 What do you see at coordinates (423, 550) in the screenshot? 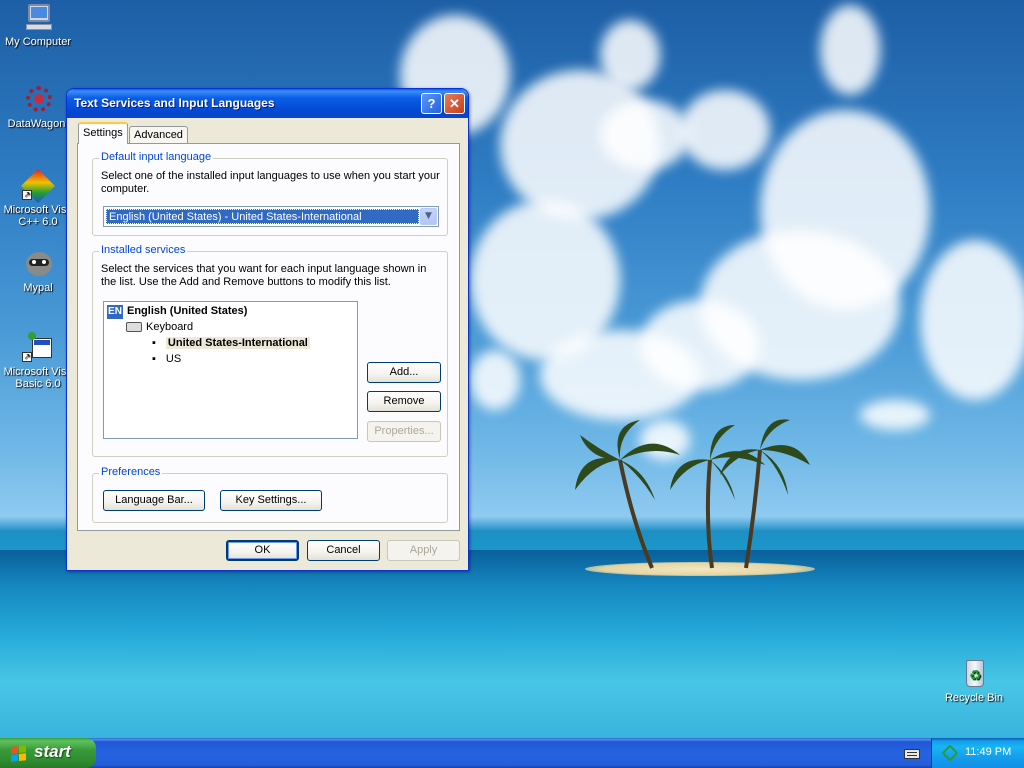
I see `apply-button: Apply` at bounding box center [423, 550].